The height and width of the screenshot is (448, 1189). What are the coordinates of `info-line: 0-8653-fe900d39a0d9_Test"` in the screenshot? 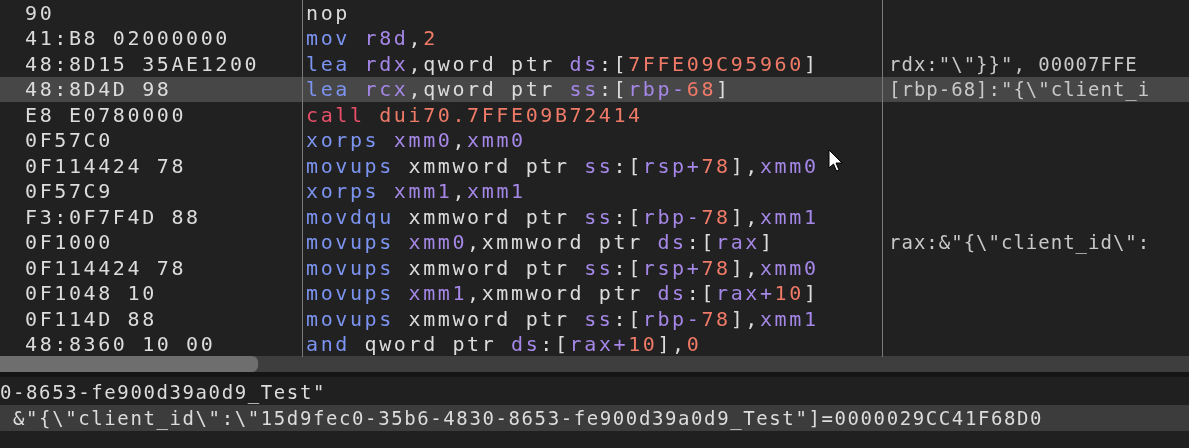 It's located at (163, 392).